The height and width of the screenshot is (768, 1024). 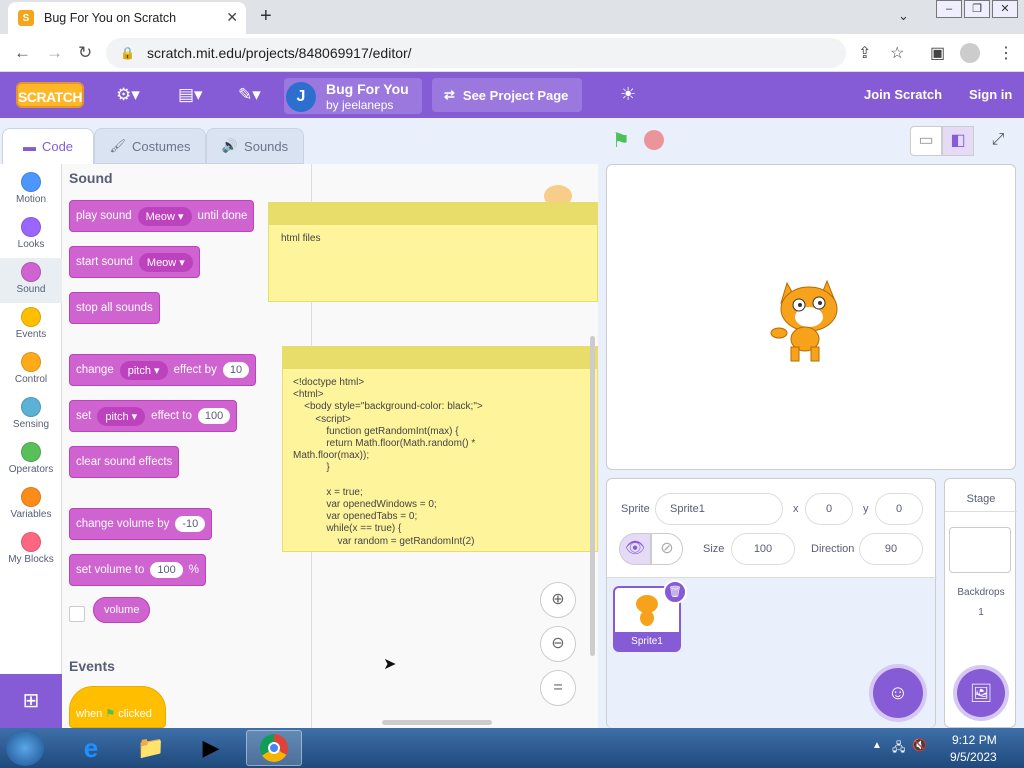 What do you see at coordinates (50, 95) in the screenshot?
I see `scratch-logo: SCRATCH` at bounding box center [50, 95].